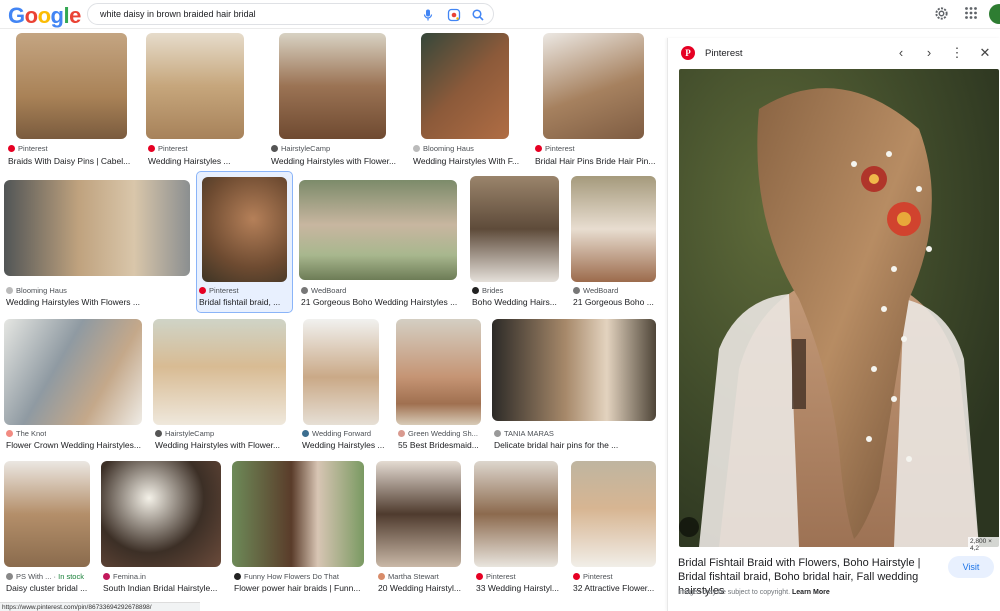  I want to click on lens-icon, so click(454, 15).